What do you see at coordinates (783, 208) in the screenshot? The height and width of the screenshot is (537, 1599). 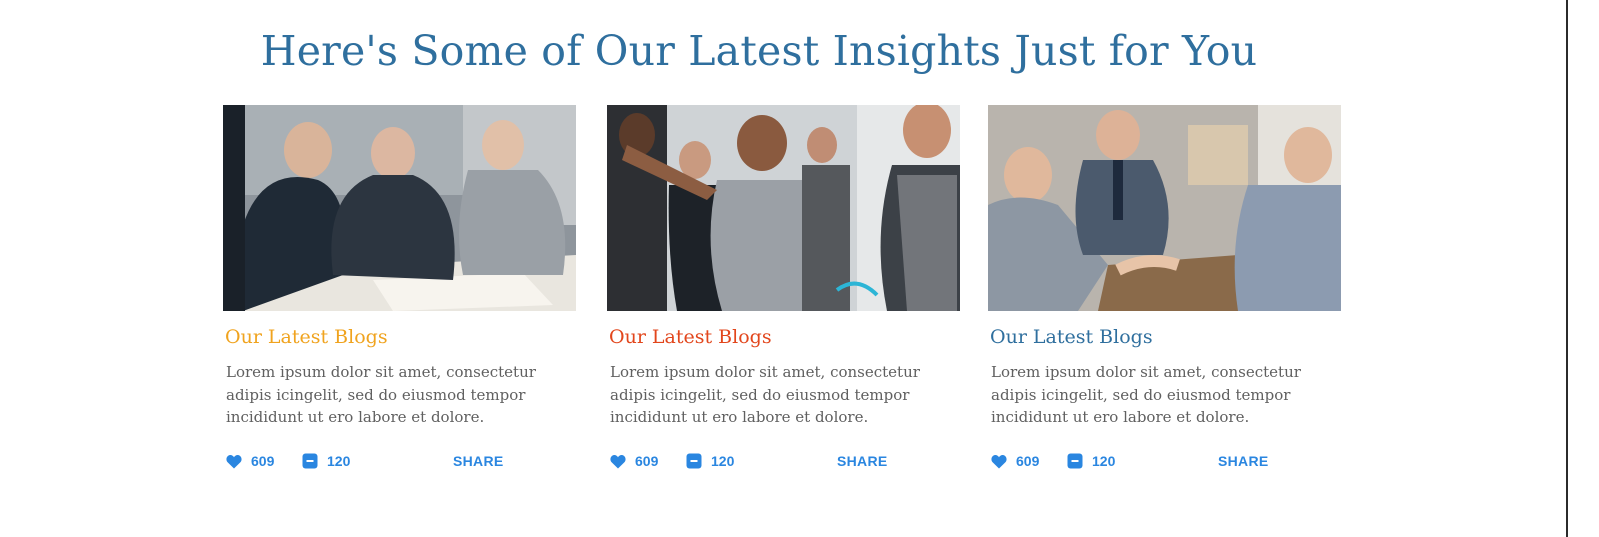 I see `team-presentation-photo` at bounding box center [783, 208].